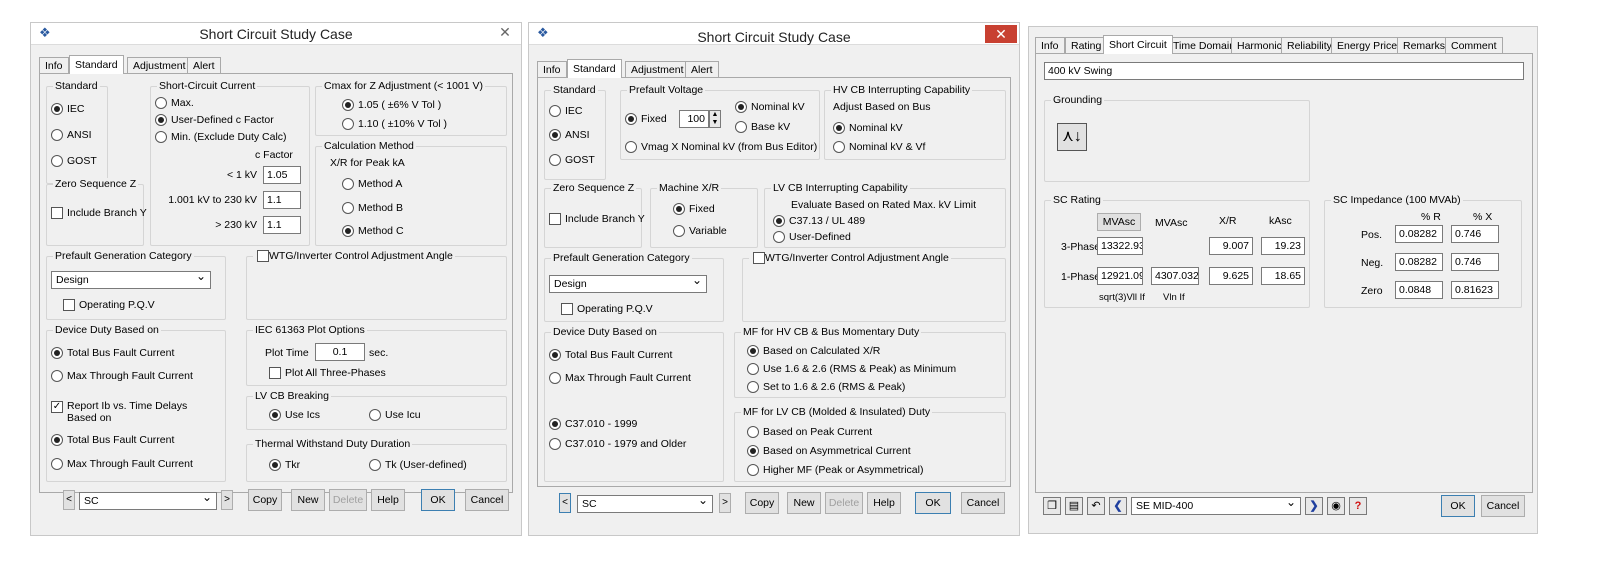 The image size is (1600, 563). Describe the element at coordinates (348, 231) in the screenshot. I see `radio-method-c` at that location.